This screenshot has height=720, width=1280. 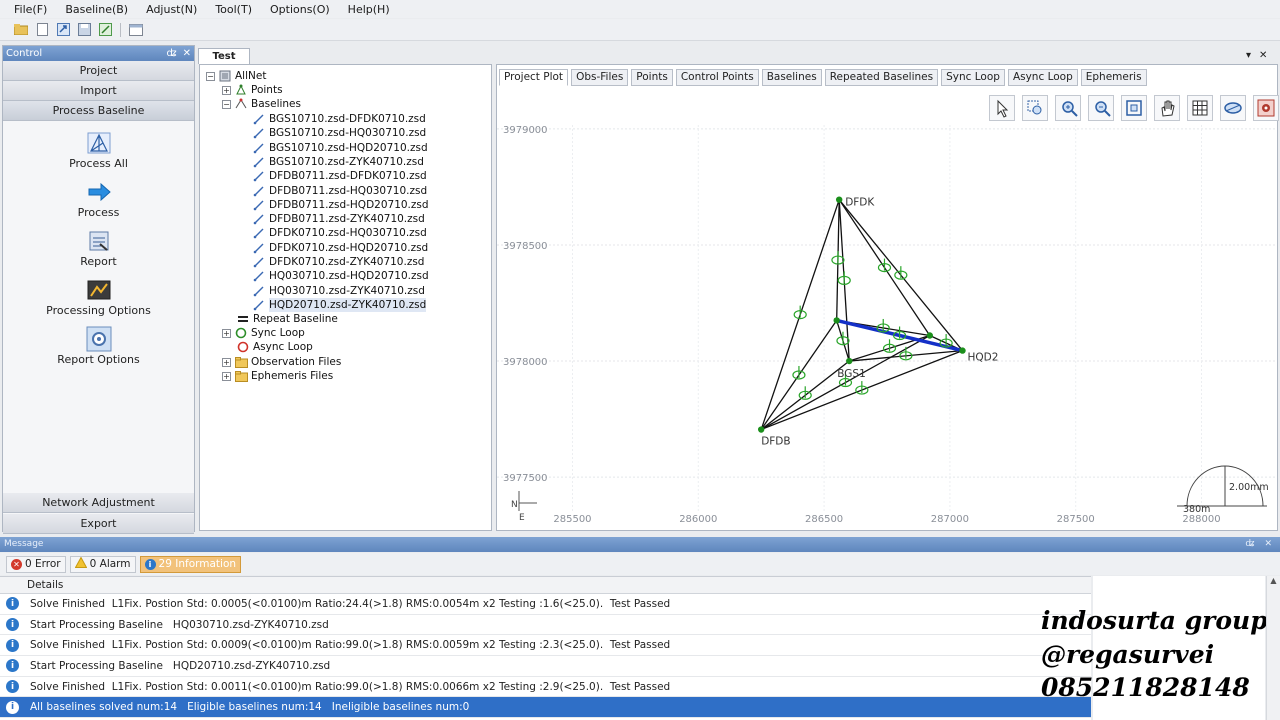 What do you see at coordinates (1248, 56) in the screenshot?
I see `dropdown-arrow-icon: ▾` at bounding box center [1248, 56].